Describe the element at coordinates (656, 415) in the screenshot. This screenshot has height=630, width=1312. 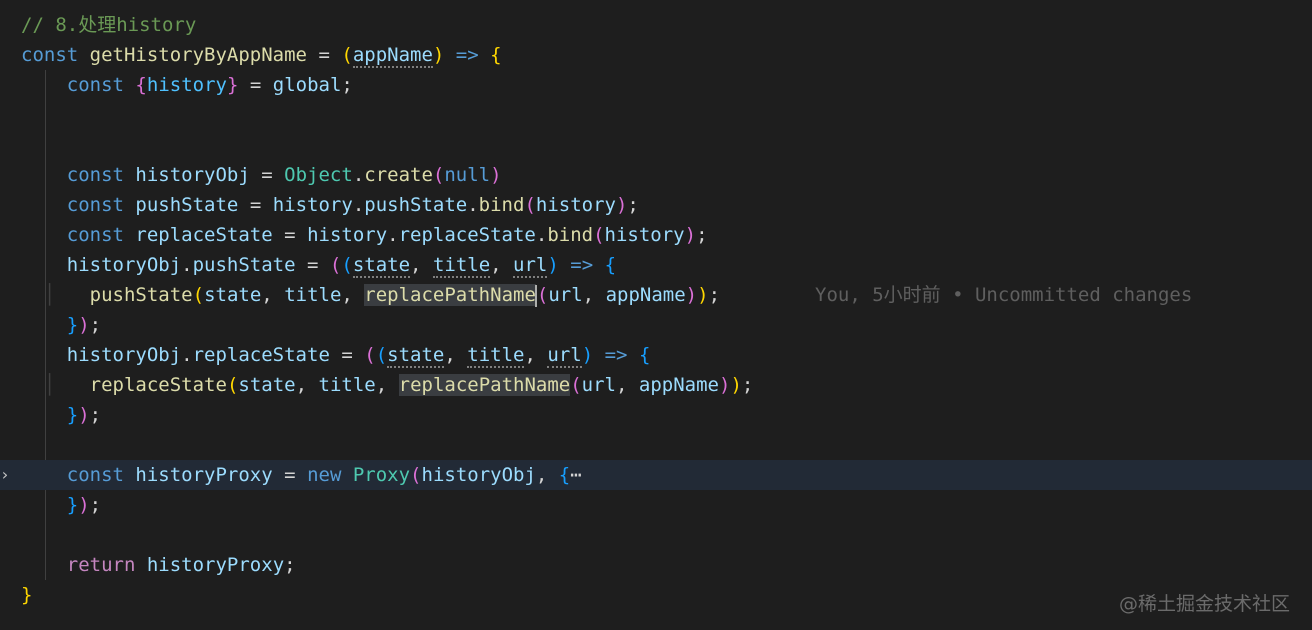
I see `code-line-14: });` at that location.